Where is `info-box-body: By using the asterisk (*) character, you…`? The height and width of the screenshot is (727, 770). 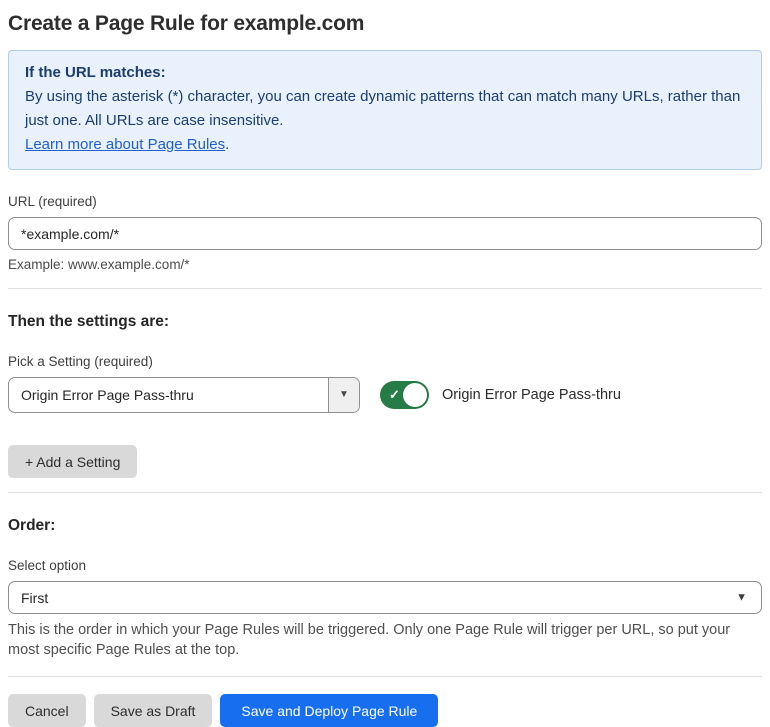 info-box-body: By using the asterisk (*) character, you… is located at coordinates (383, 108).